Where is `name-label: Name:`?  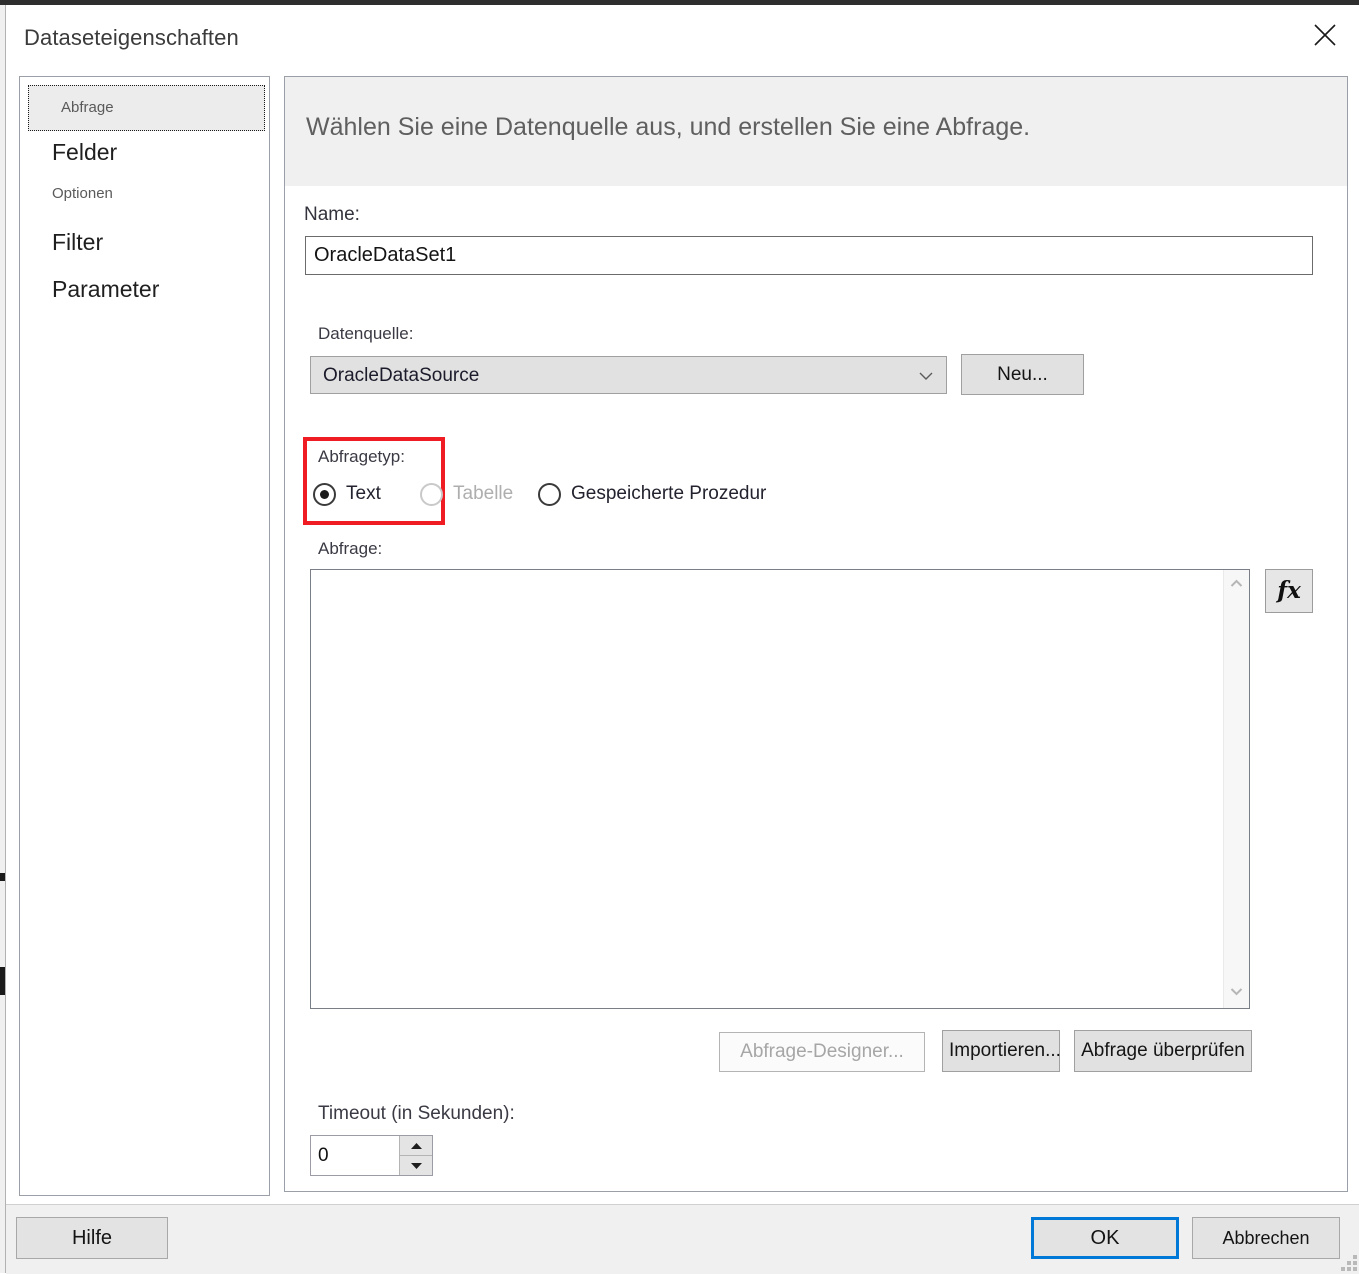 name-label: Name: is located at coordinates (332, 214).